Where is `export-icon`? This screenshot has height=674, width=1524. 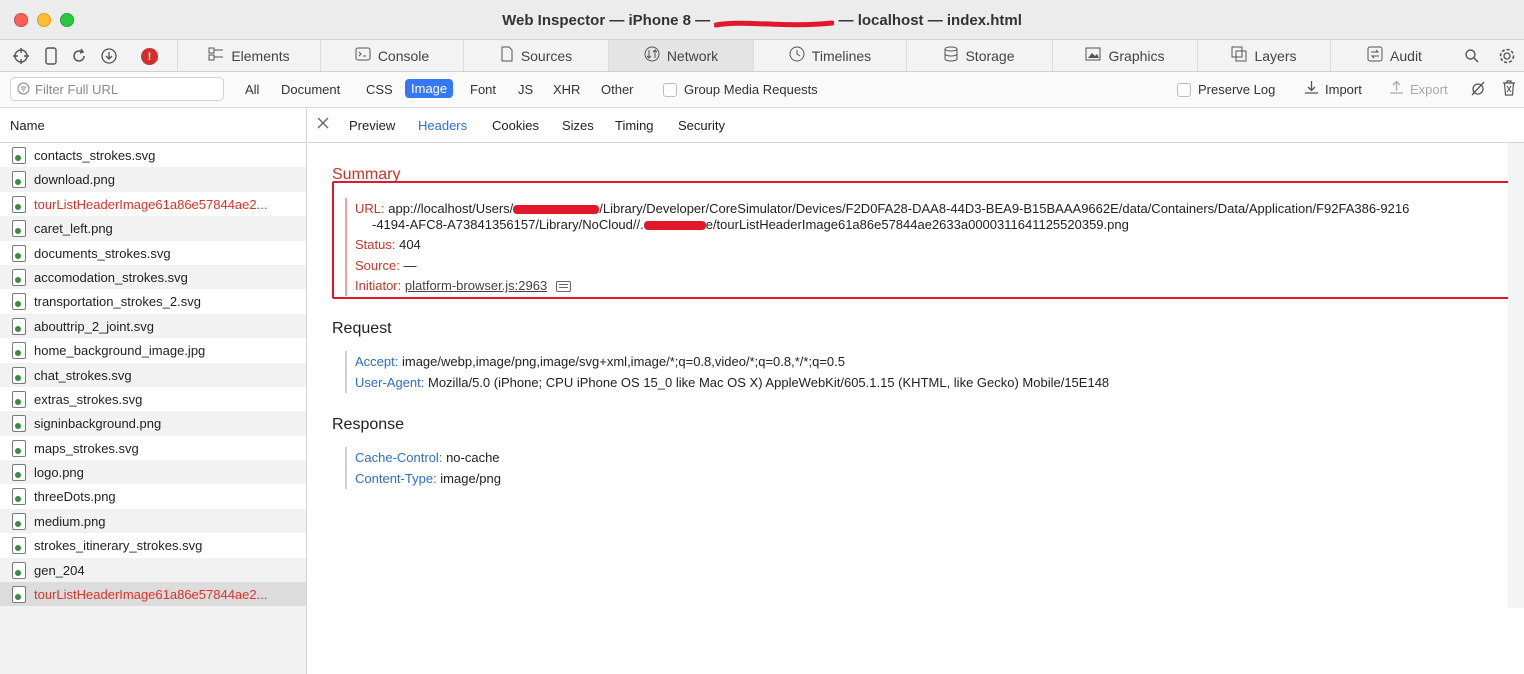
export-icon is located at coordinates (1396, 89).